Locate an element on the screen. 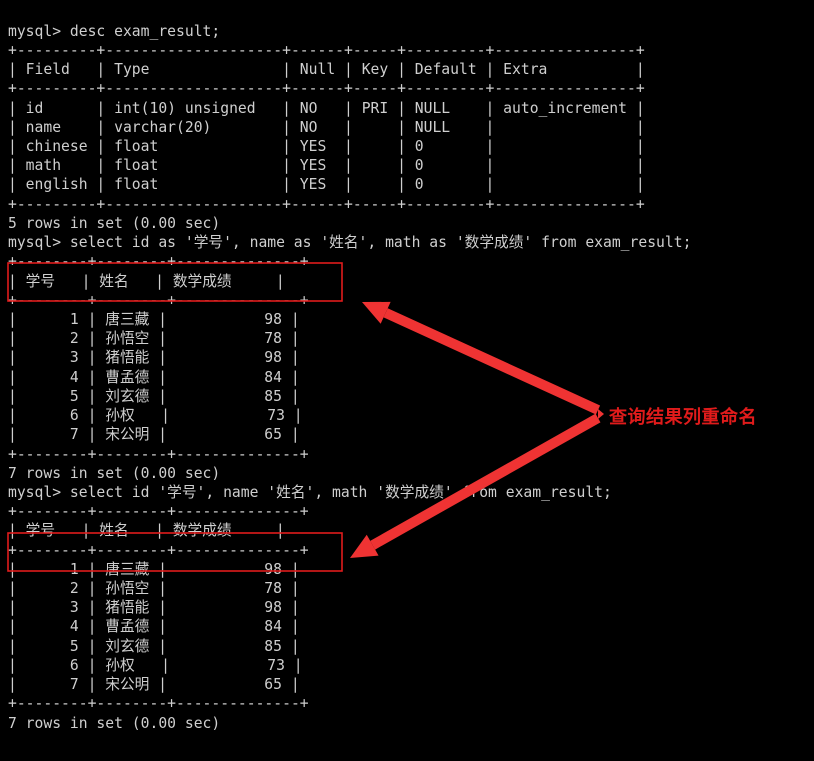  annotation-label: 查询结果列重命名 is located at coordinates (683, 417).